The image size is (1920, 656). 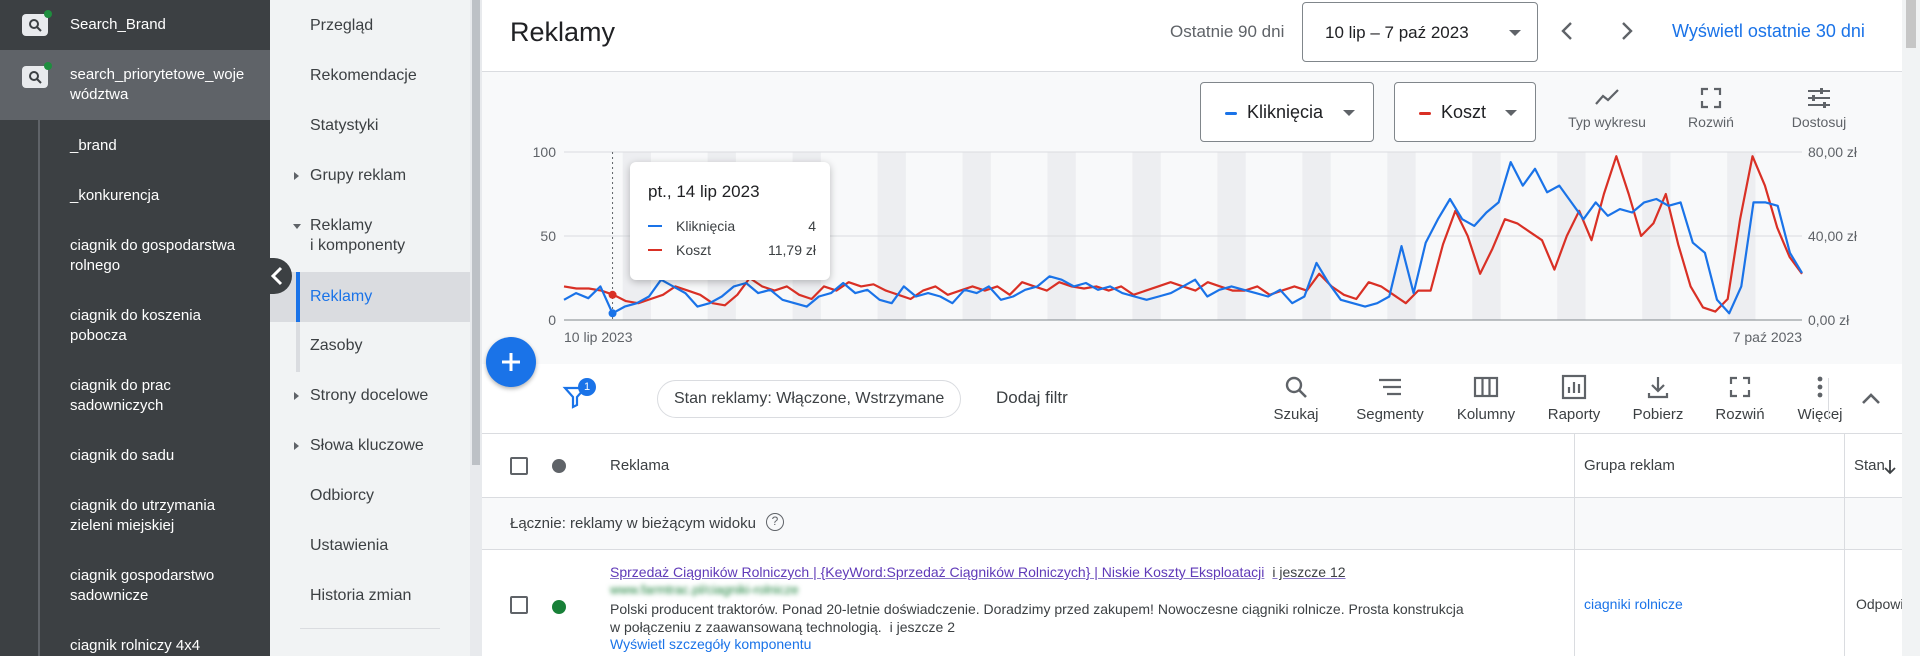 What do you see at coordinates (1465, 112) in the screenshot?
I see `metric-selector-cost: Koszt` at bounding box center [1465, 112].